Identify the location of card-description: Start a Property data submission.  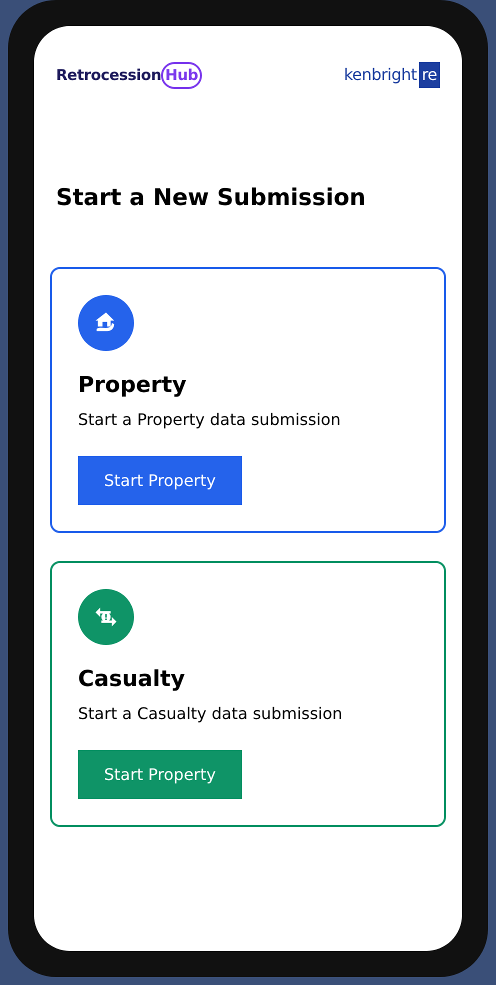
(210, 420).